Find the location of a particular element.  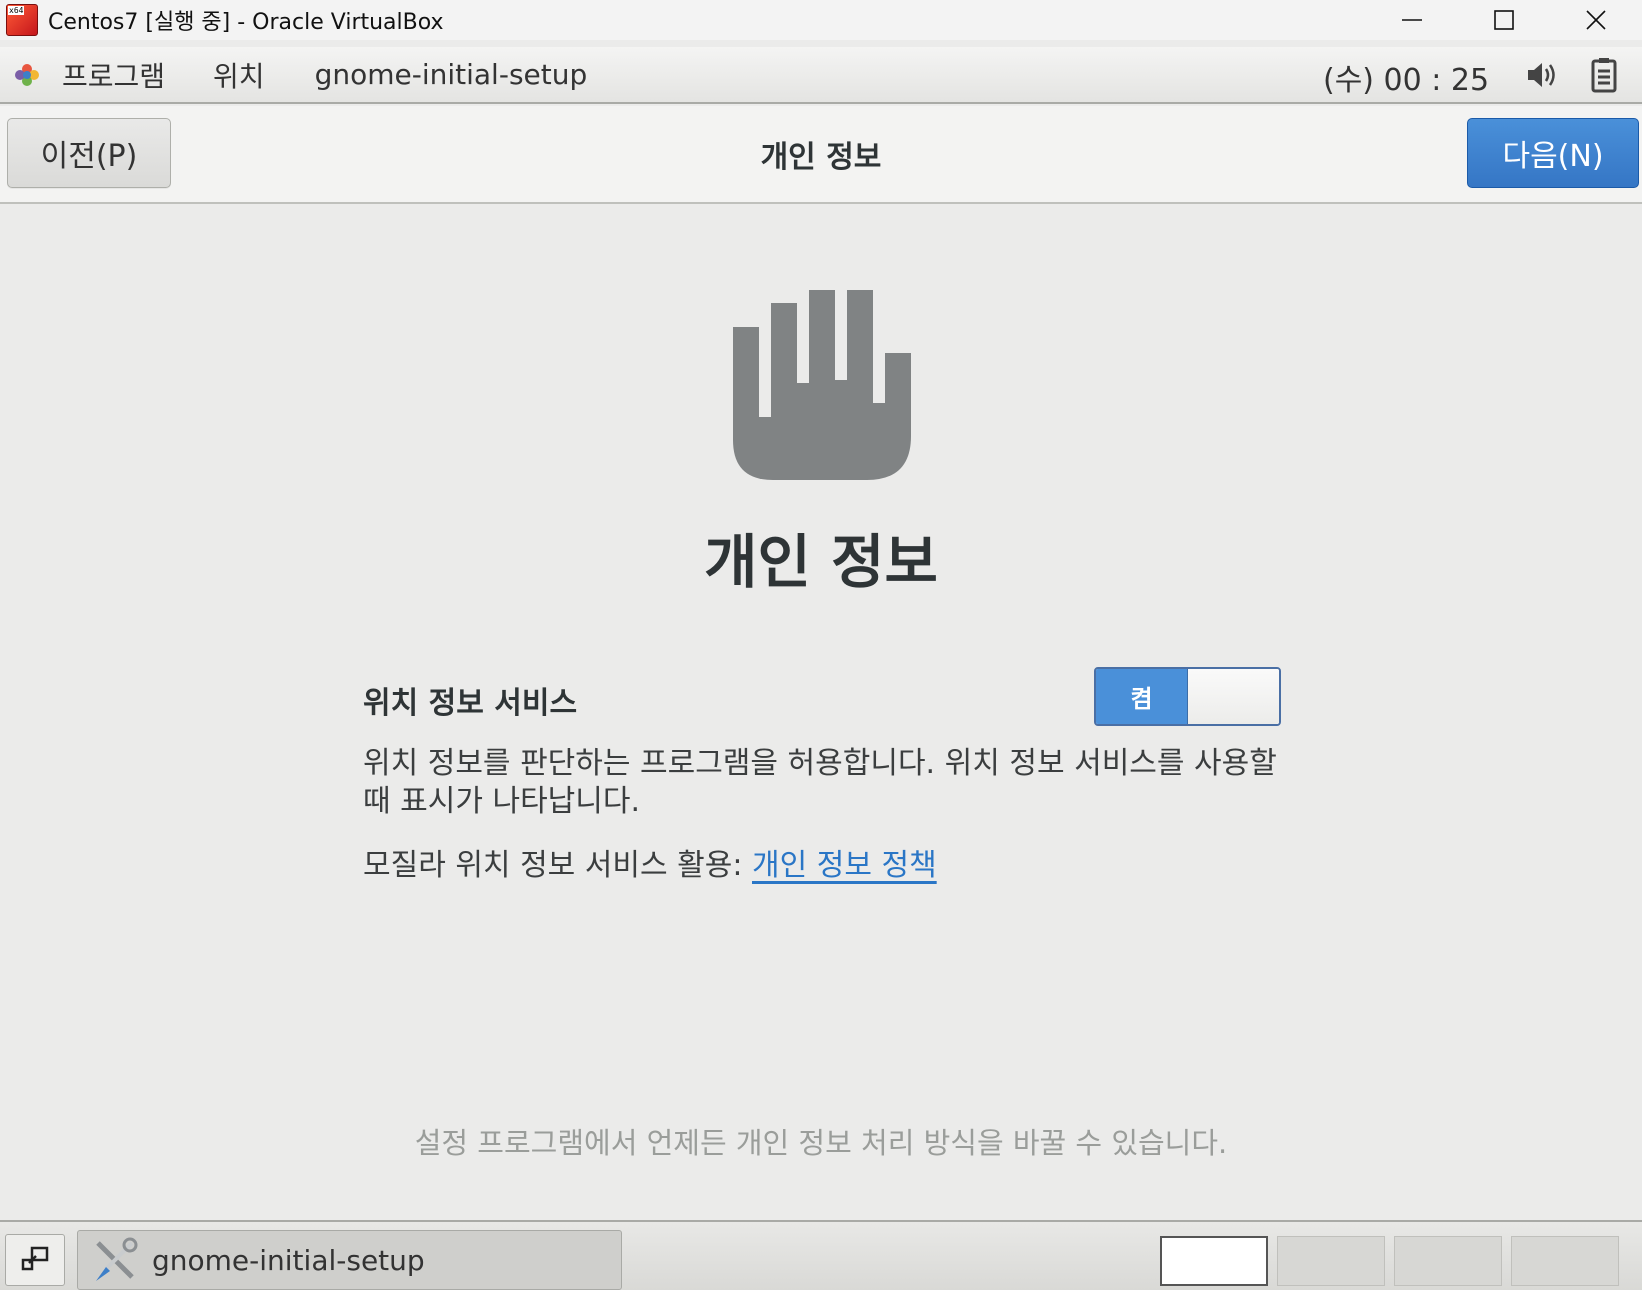

virtualbox-logo-icon: x64 is located at coordinates (22, 20).